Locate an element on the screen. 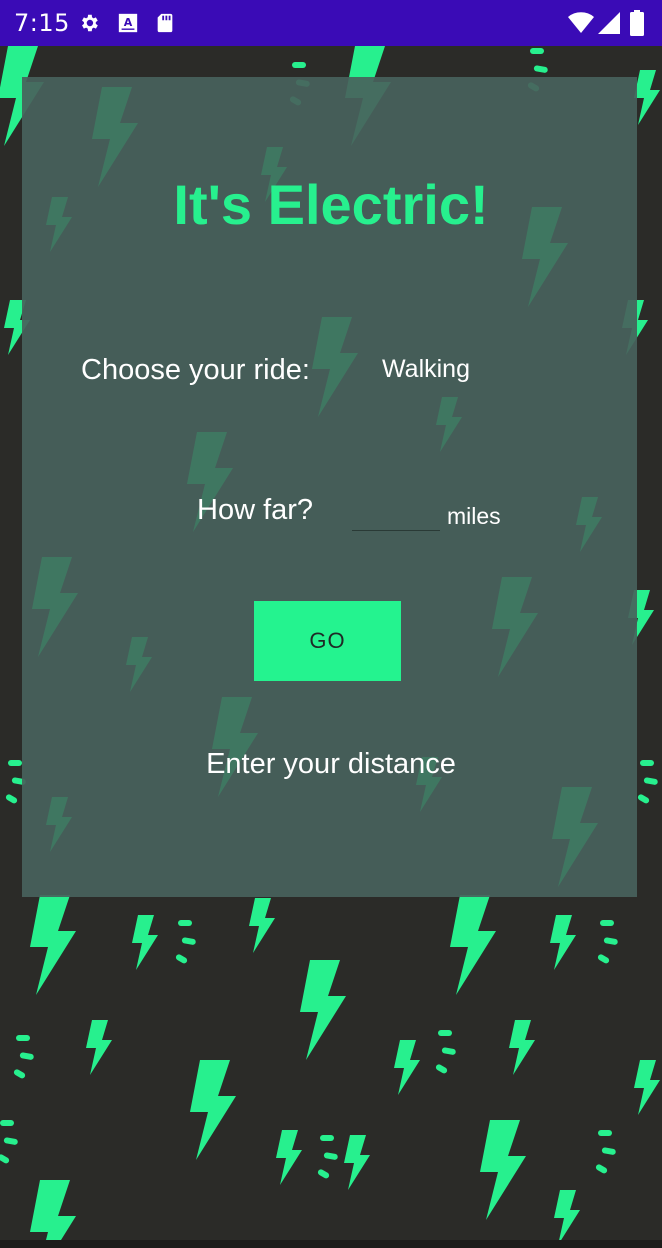  status-bar: 7:15 A is located at coordinates (331, 23).